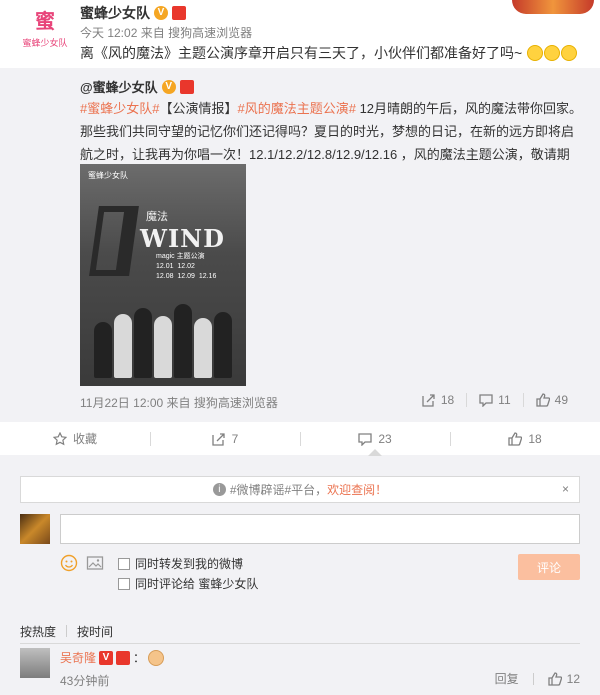 This screenshot has width=600, height=695. Describe the element at coordinates (180, 256) in the screenshot. I see `poster-sub: magic 主题公演` at that location.